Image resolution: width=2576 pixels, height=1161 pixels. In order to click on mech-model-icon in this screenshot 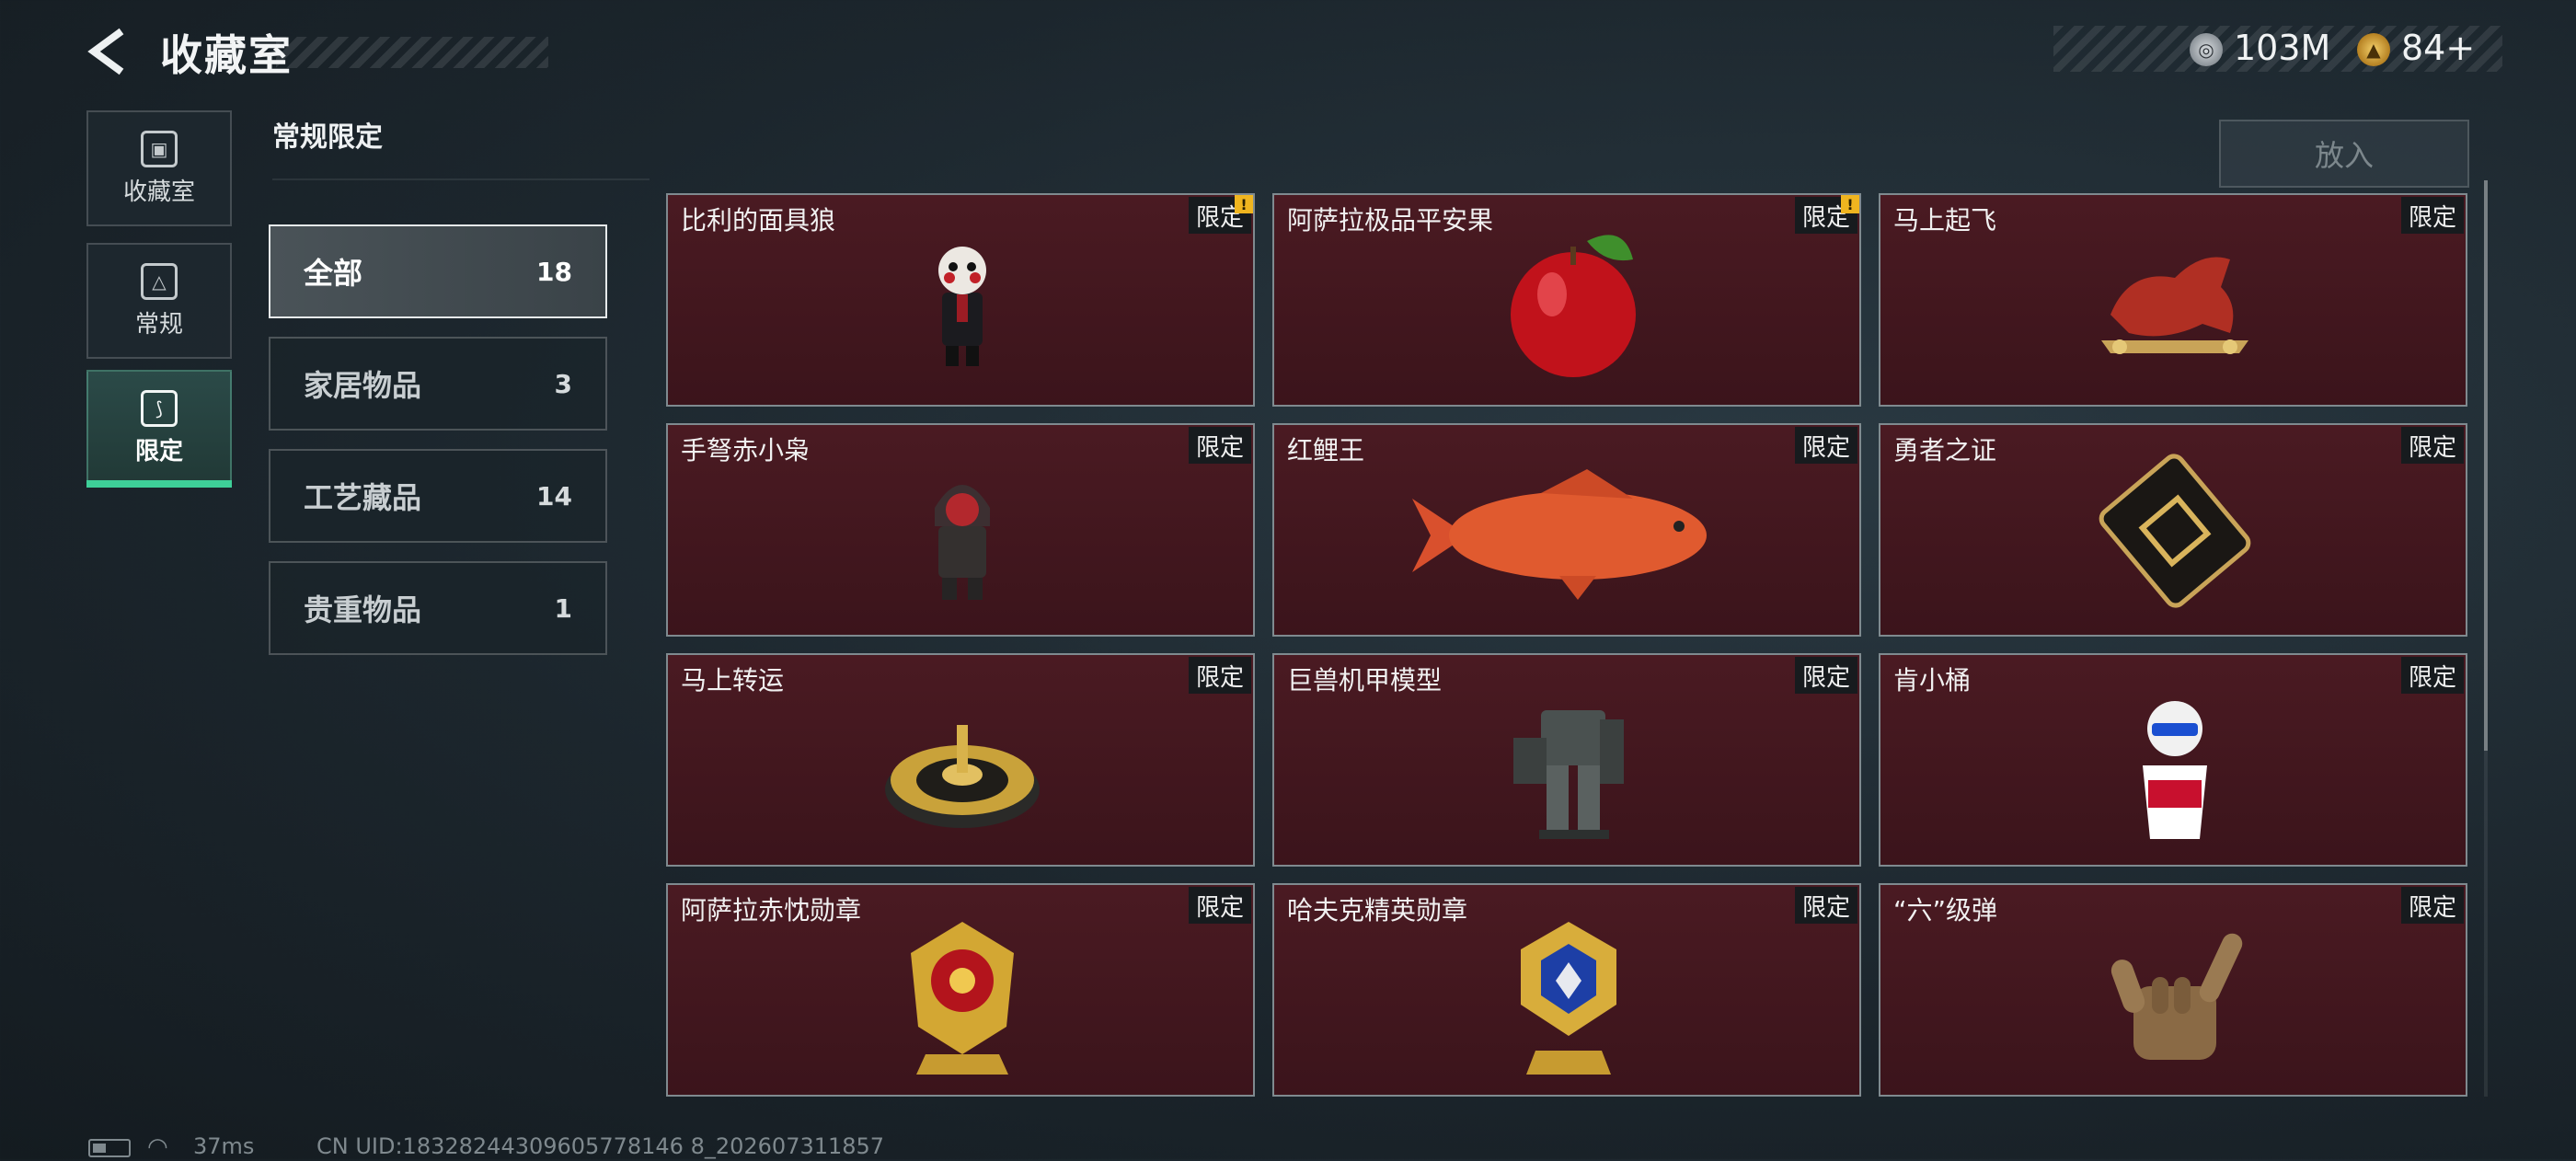, I will do `click(1568, 775)`.